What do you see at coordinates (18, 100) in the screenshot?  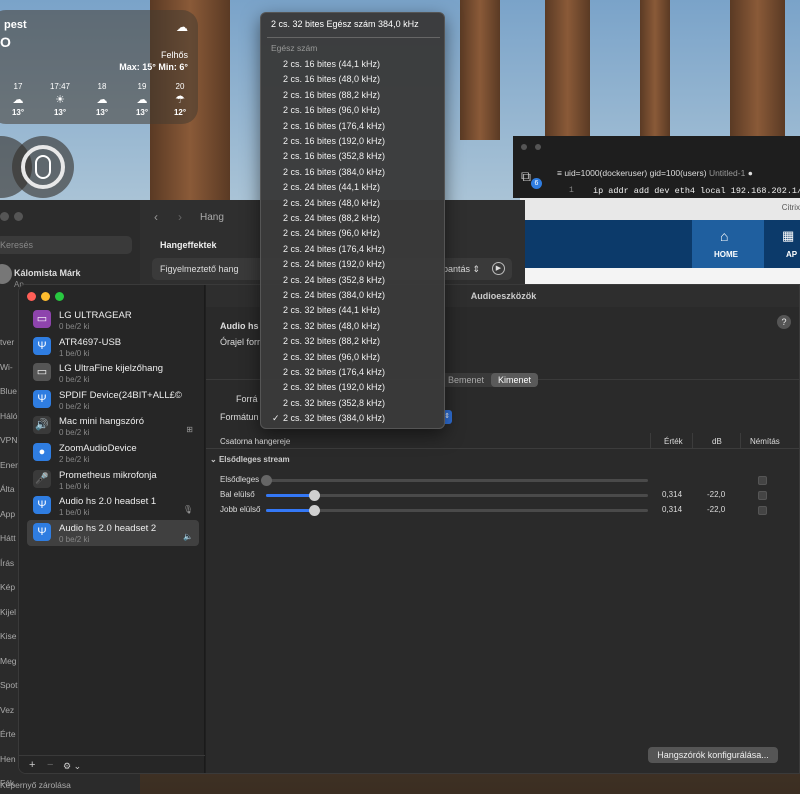 I see `cloud-icon: ☁` at bounding box center [18, 100].